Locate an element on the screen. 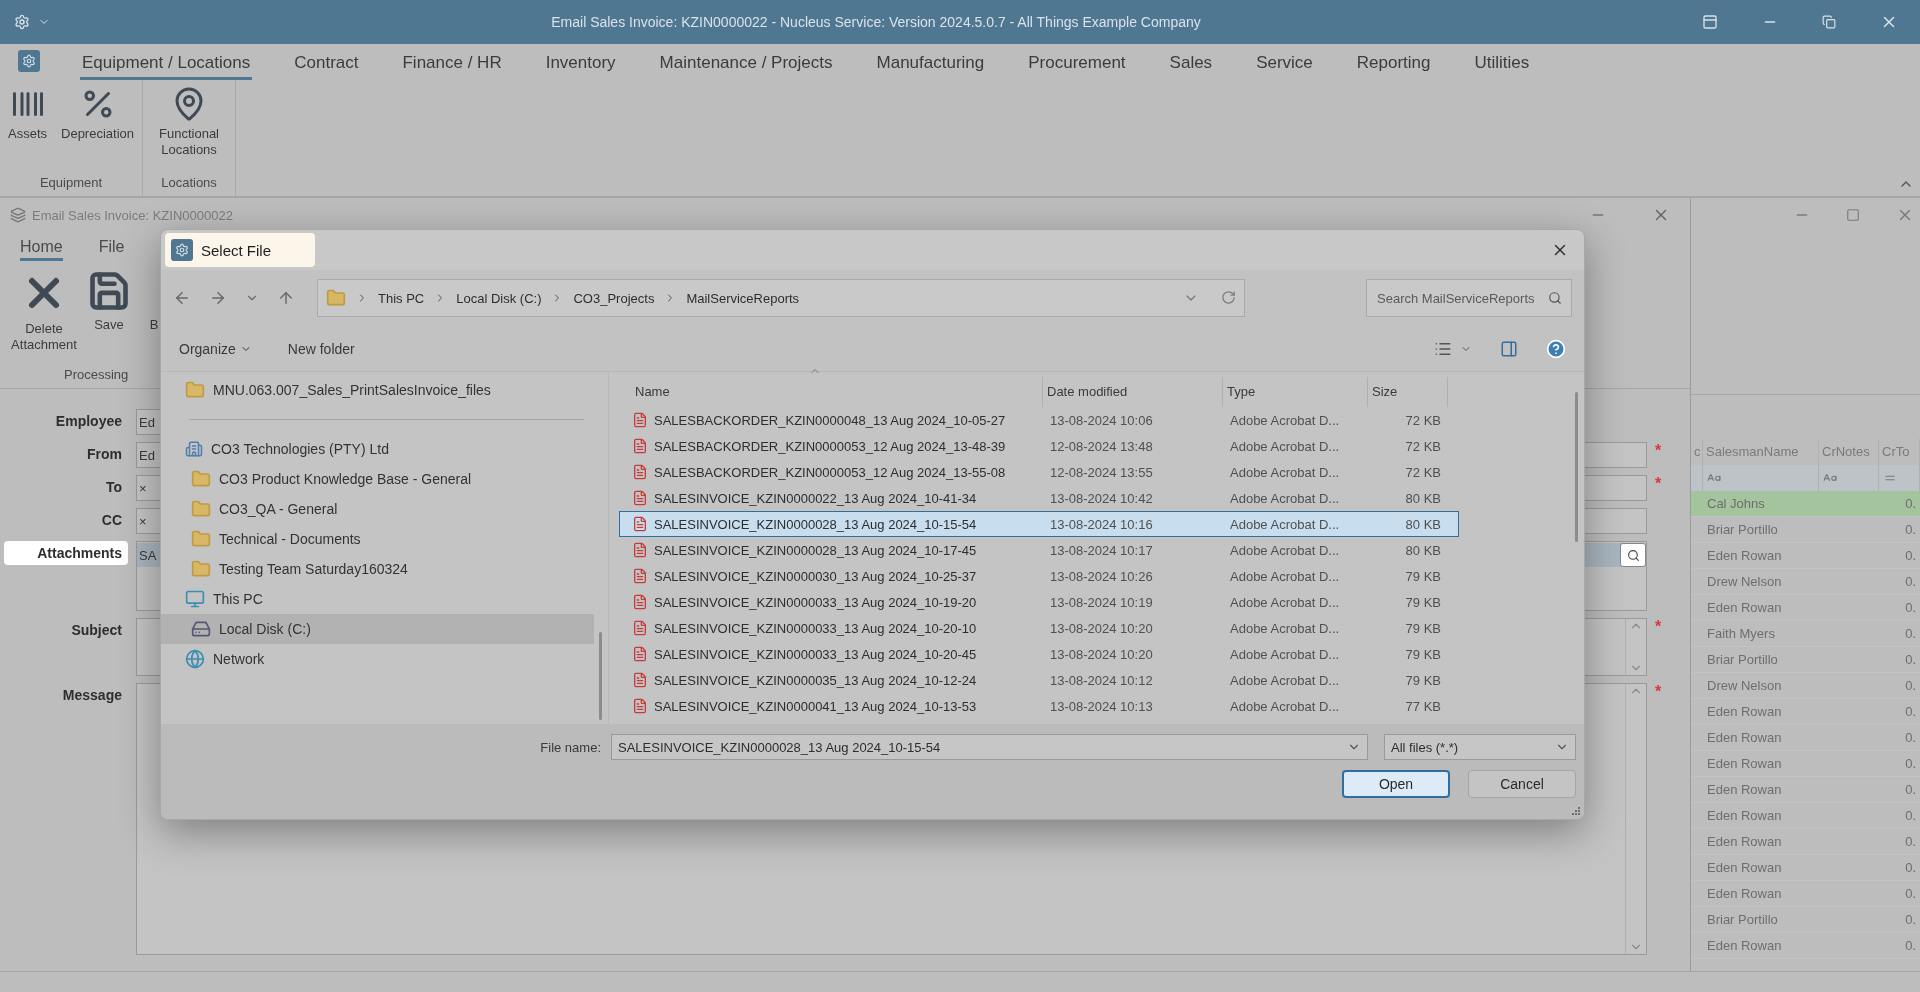 The height and width of the screenshot is (992, 1920). tree-item-label: Technical - Documents is located at coordinates (290, 539).